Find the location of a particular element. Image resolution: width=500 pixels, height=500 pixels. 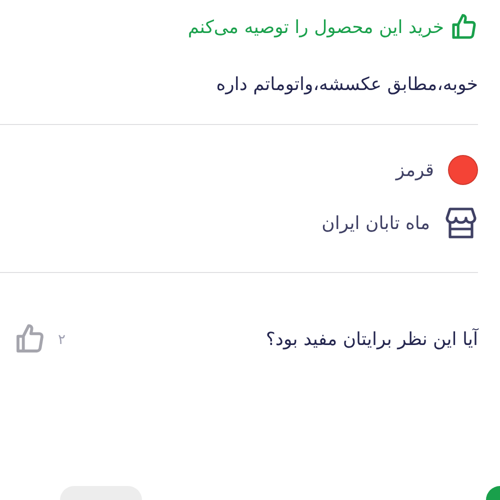

review-comment: خوبه،مطابق عکسشه،واتوماتم داره is located at coordinates (346, 85).